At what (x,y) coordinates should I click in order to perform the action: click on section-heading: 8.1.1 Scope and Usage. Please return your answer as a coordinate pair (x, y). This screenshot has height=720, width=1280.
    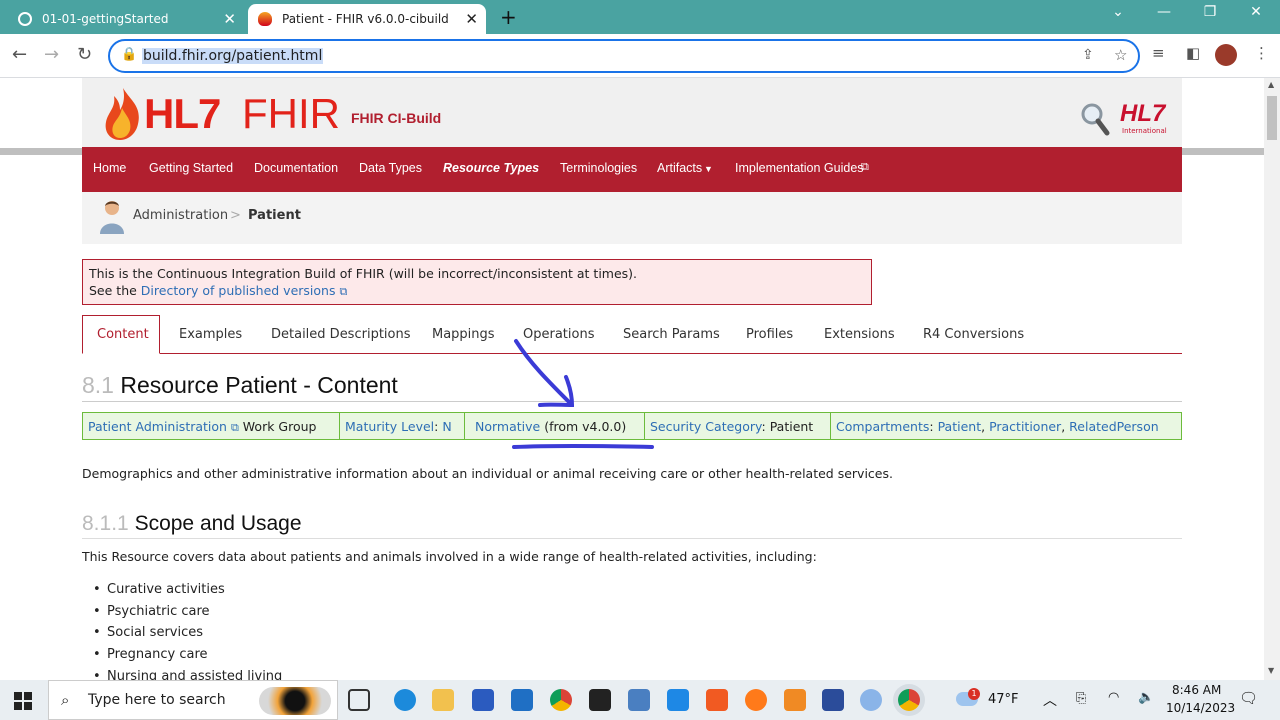
    Looking at the image, I should click on (192, 524).